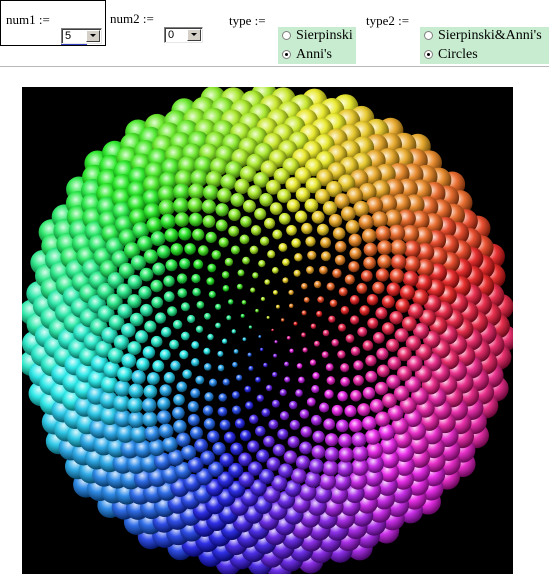  What do you see at coordinates (183, 35) in the screenshot?
I see `num2-dropdown: 0` at bounding box center [183, 35].